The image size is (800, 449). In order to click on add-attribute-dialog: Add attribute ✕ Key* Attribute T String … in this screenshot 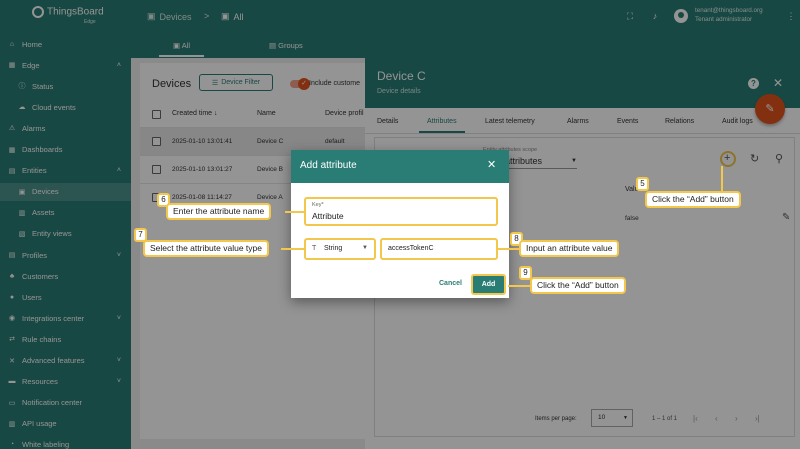, I will do `click(400, 224)`.